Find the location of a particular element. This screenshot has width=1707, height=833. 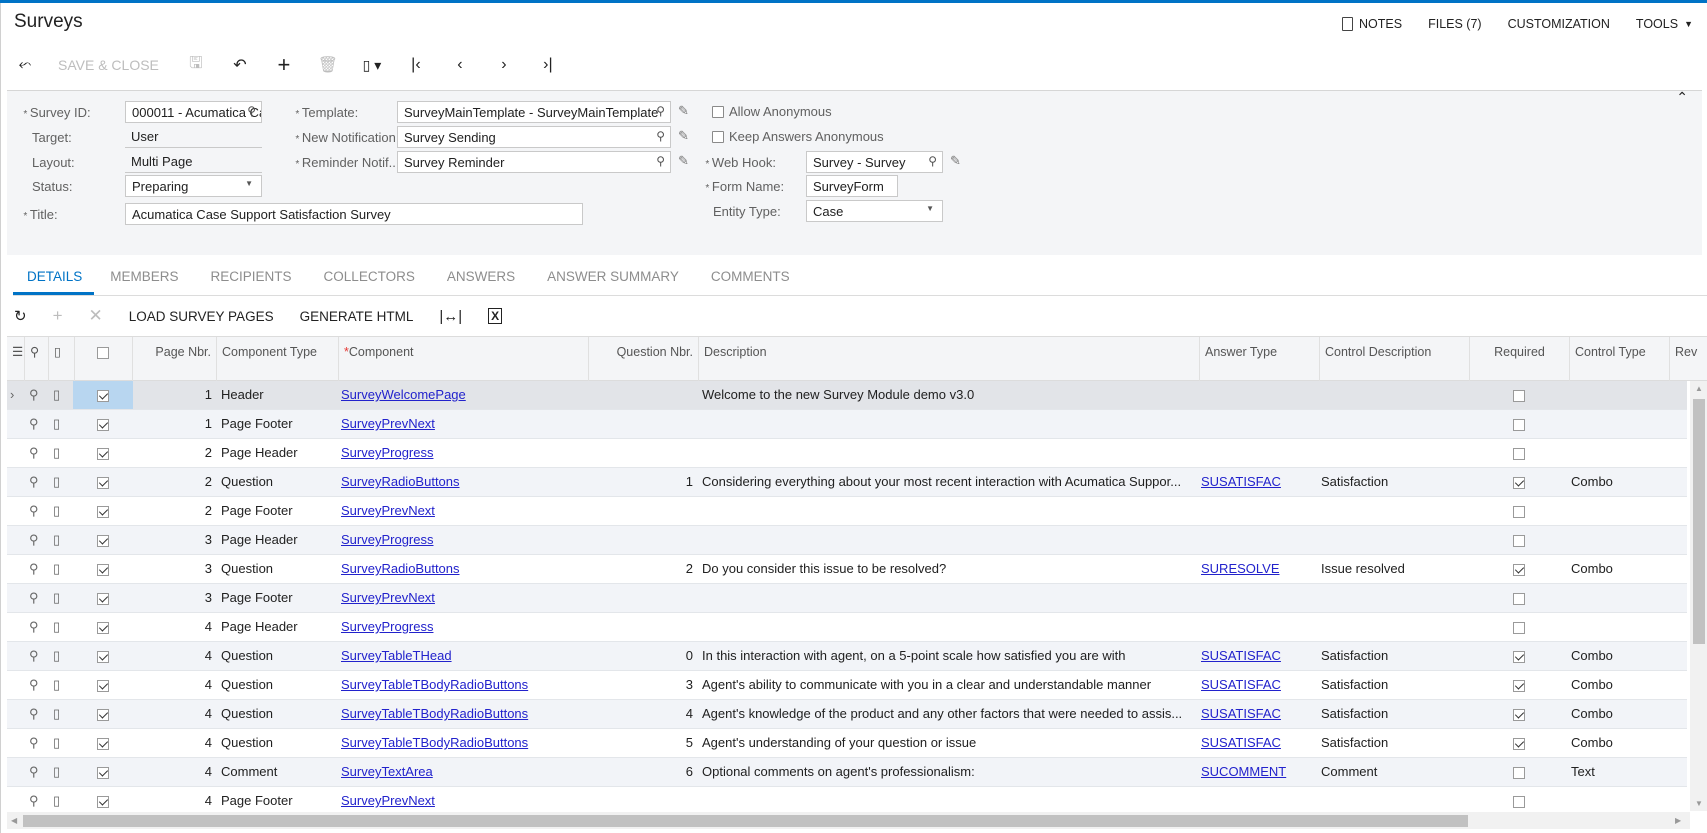

tab-details: DETAILS is located at coordinates (54, 281).